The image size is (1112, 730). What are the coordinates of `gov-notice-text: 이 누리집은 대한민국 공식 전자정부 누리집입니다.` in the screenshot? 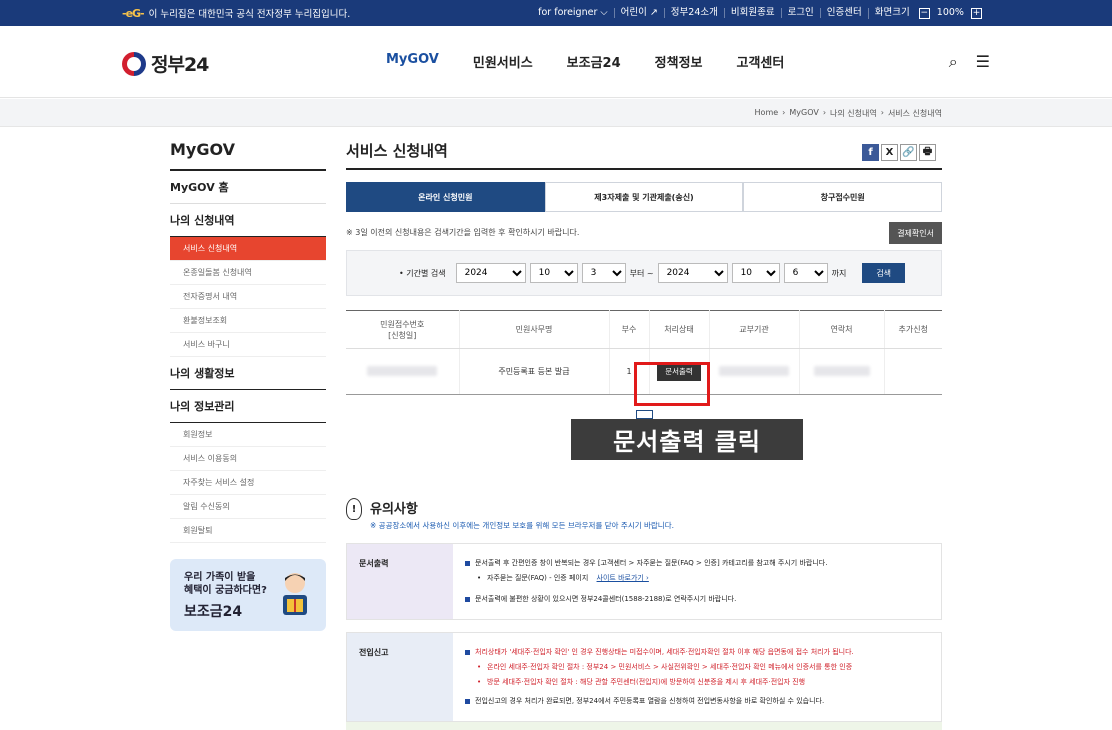 It's located at (249, 14).